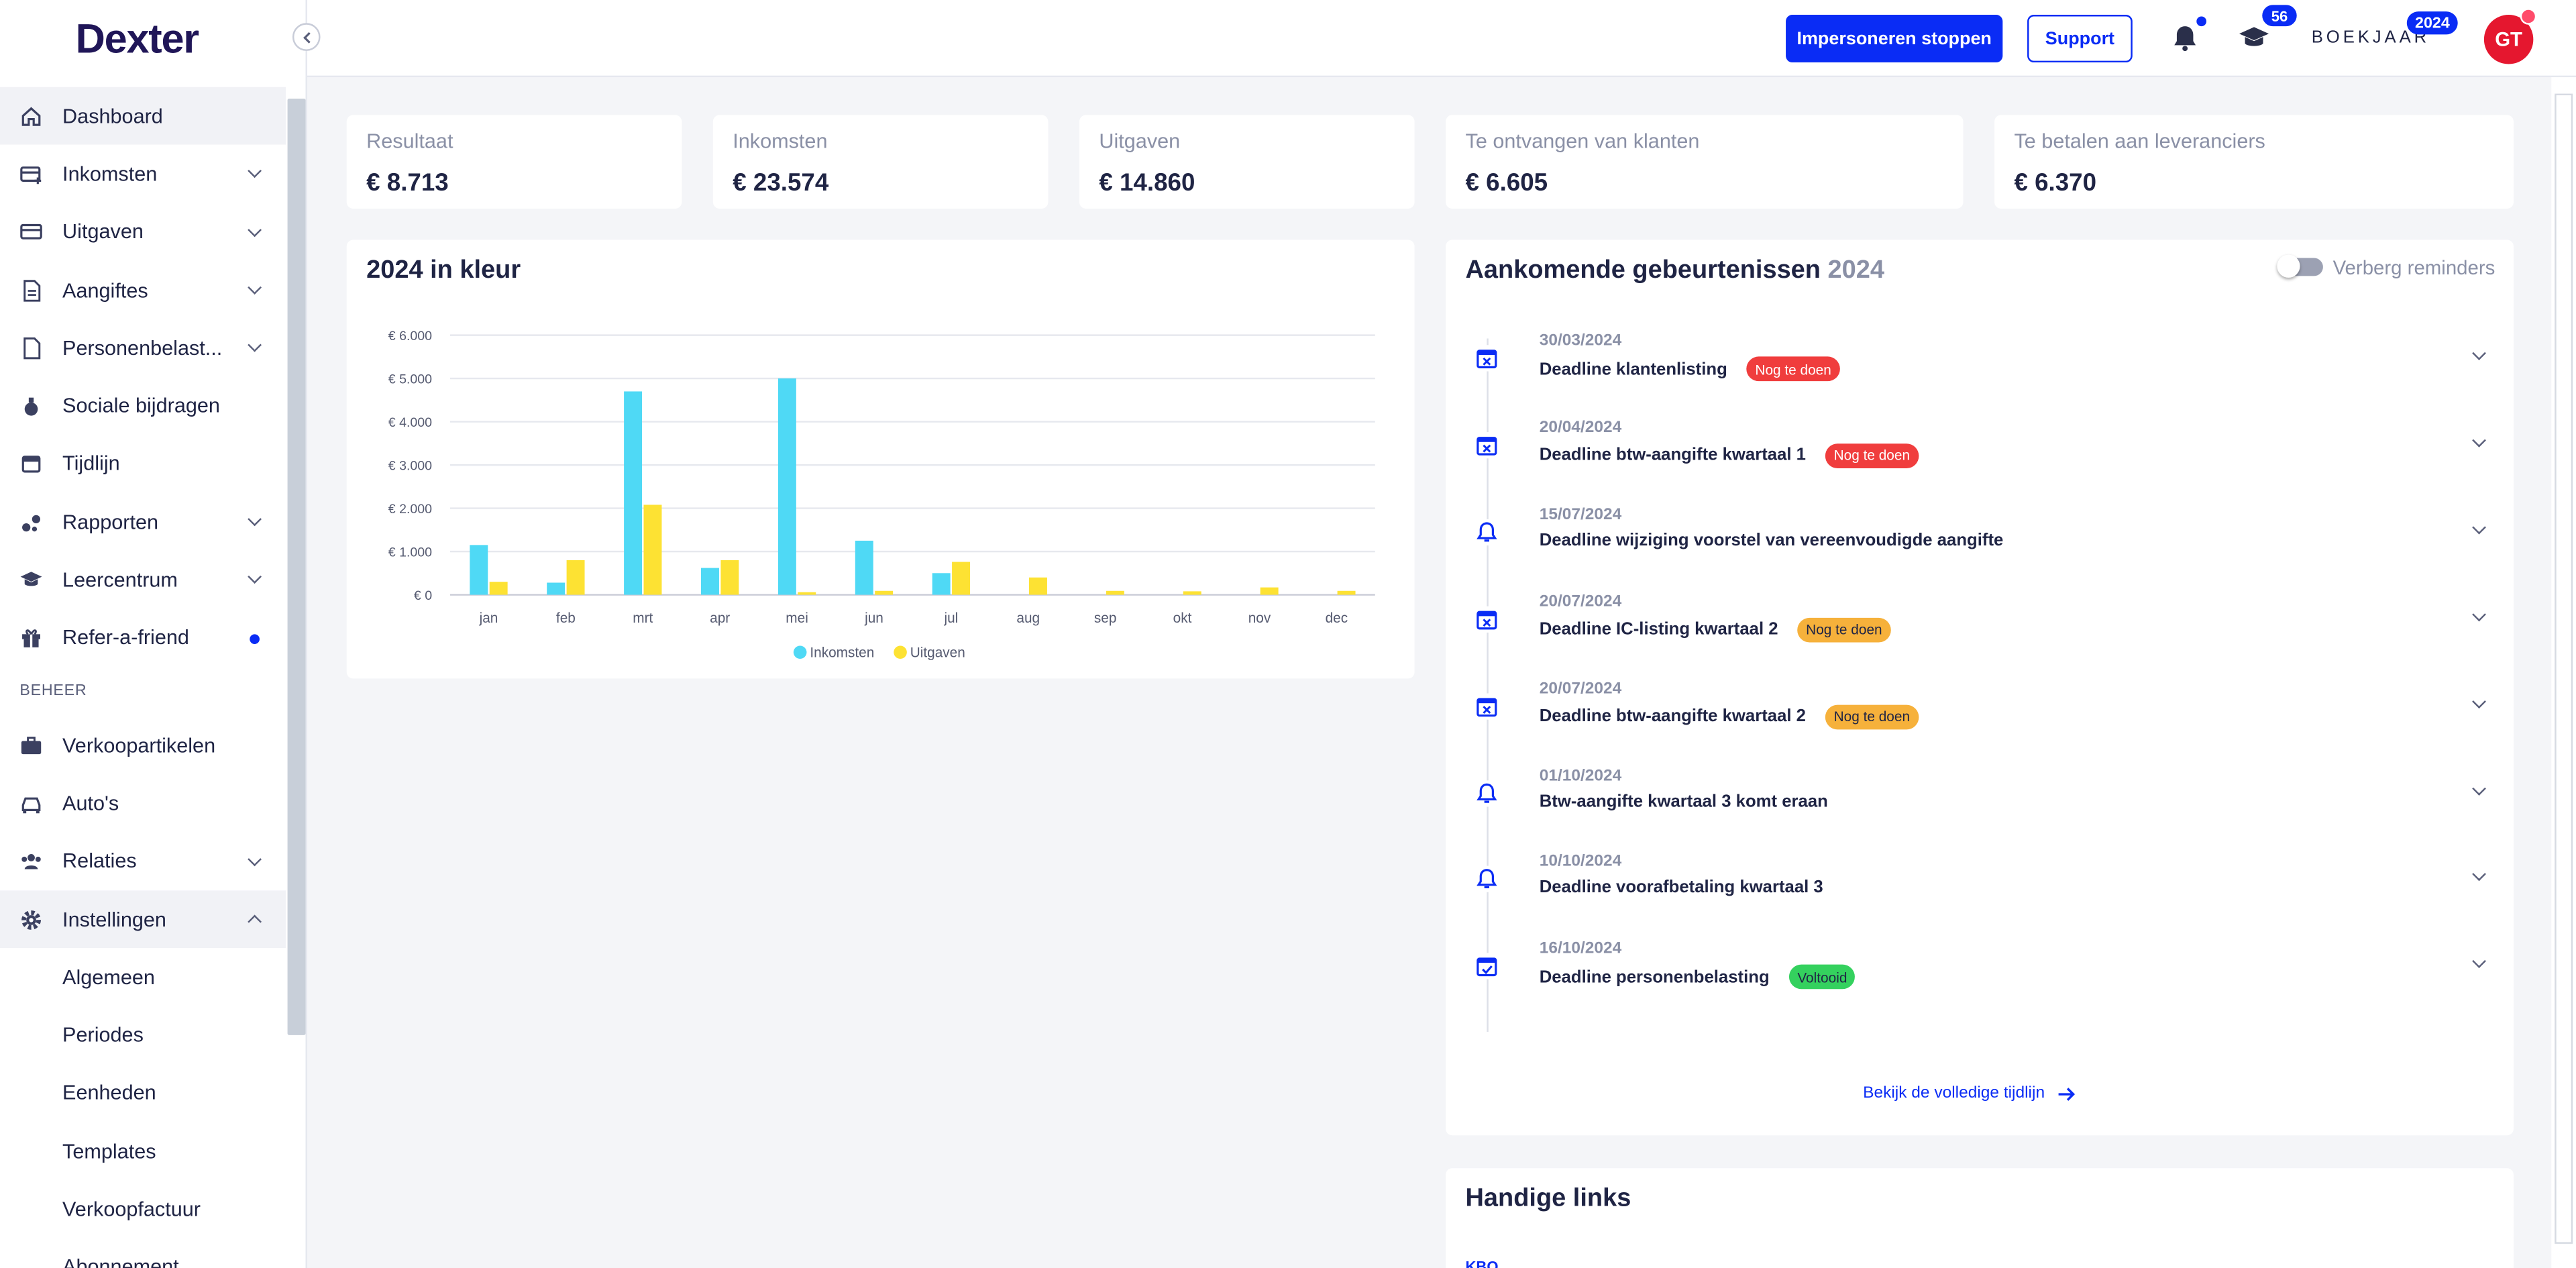  I want to click on sidebar-subitem-periodes: Periodes, so click(143, 1035).